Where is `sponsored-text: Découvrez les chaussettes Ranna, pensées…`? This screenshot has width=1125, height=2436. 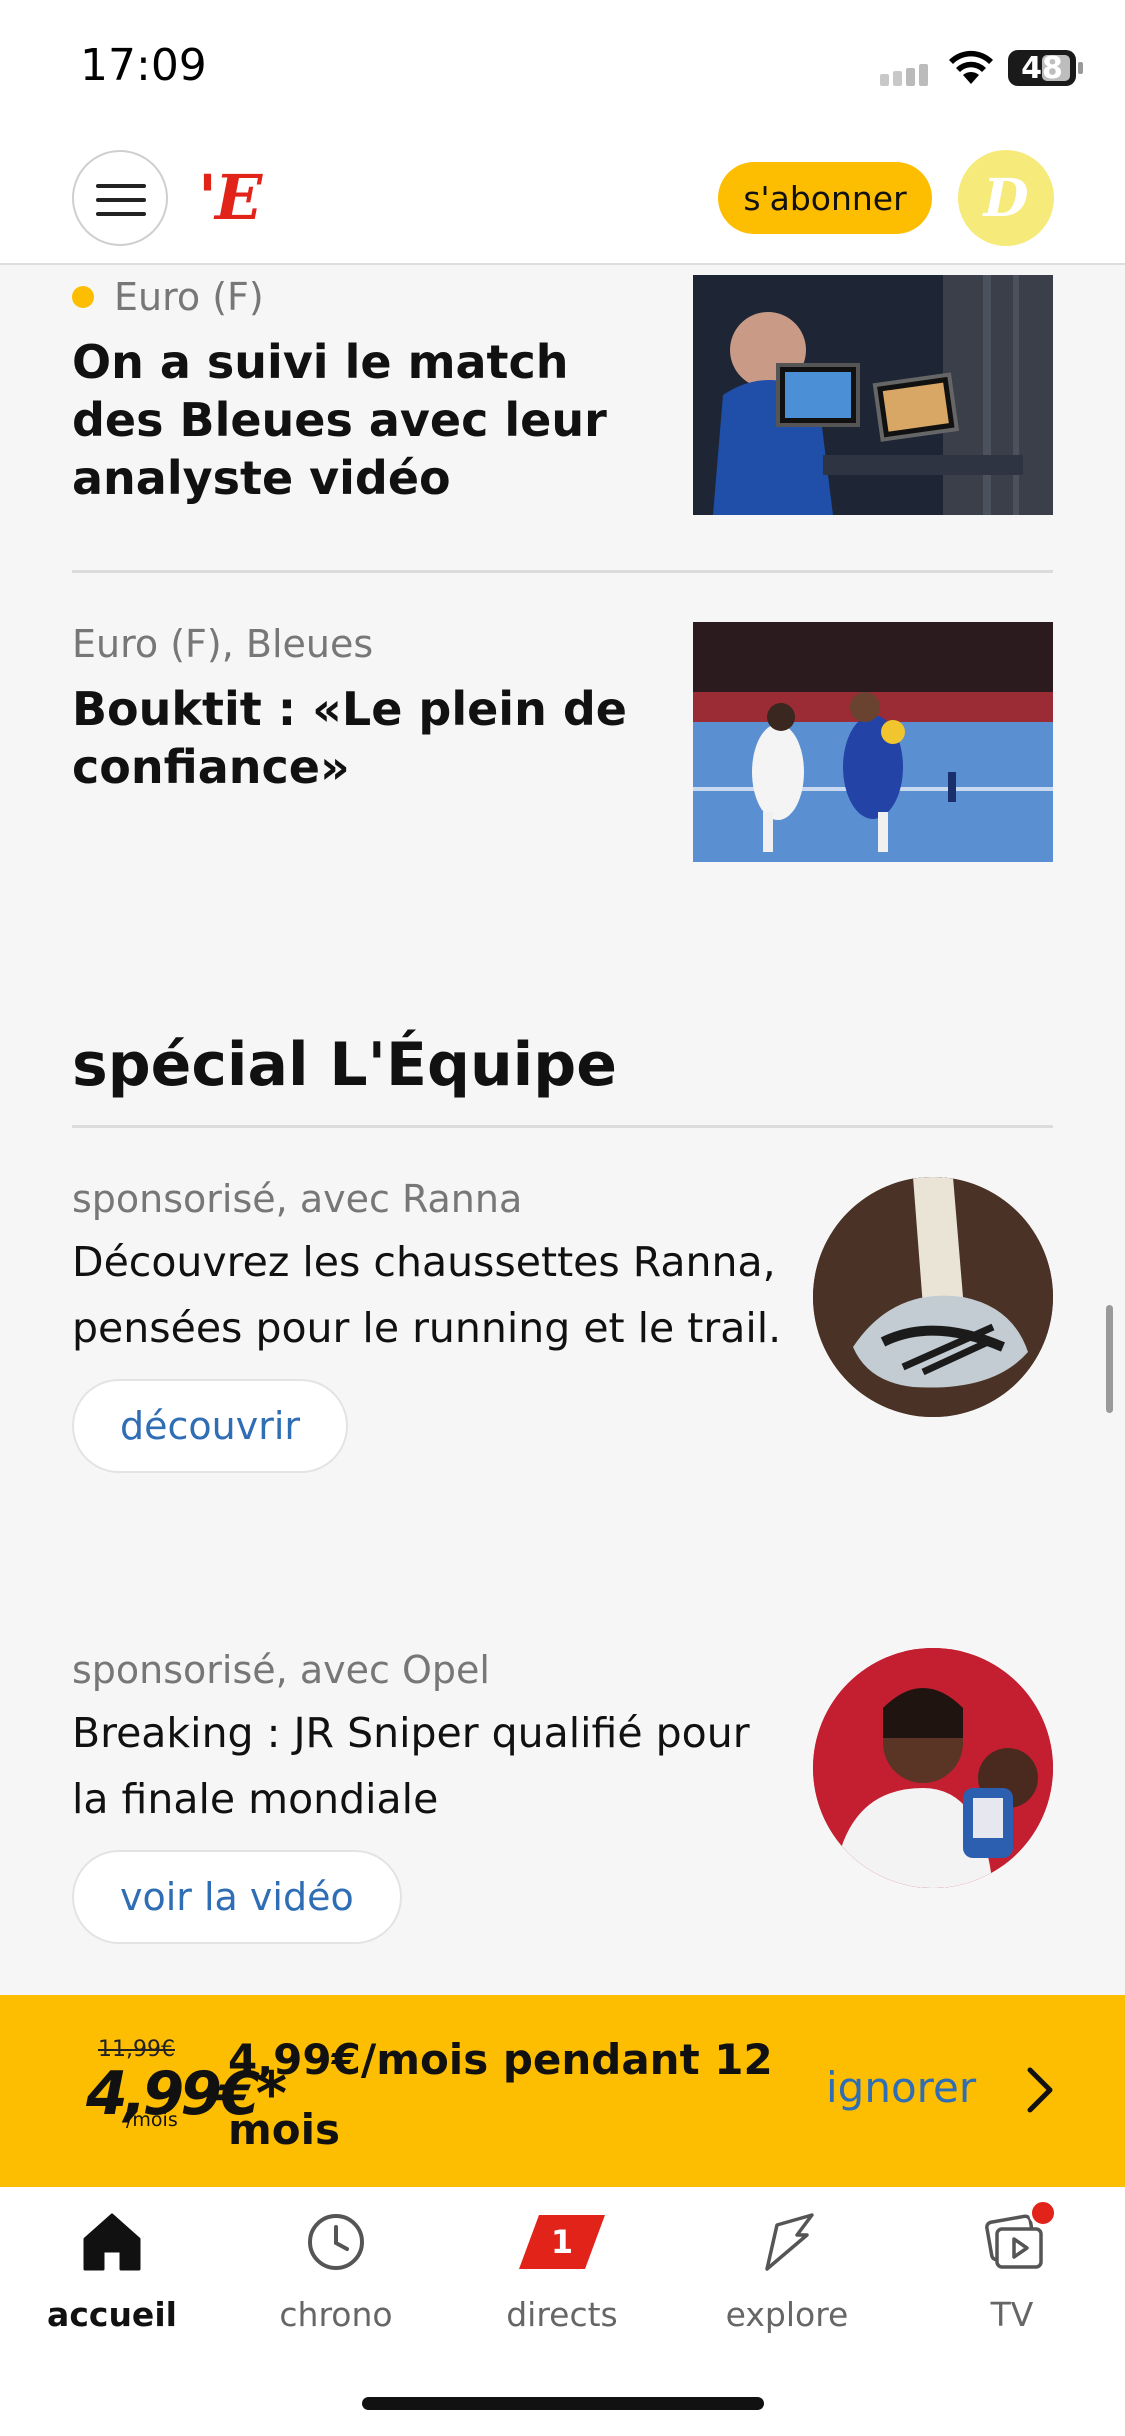 sponsored-text: Découvrez les chaussettes Ranna, pensées… is located at coordinates (432, 1295).